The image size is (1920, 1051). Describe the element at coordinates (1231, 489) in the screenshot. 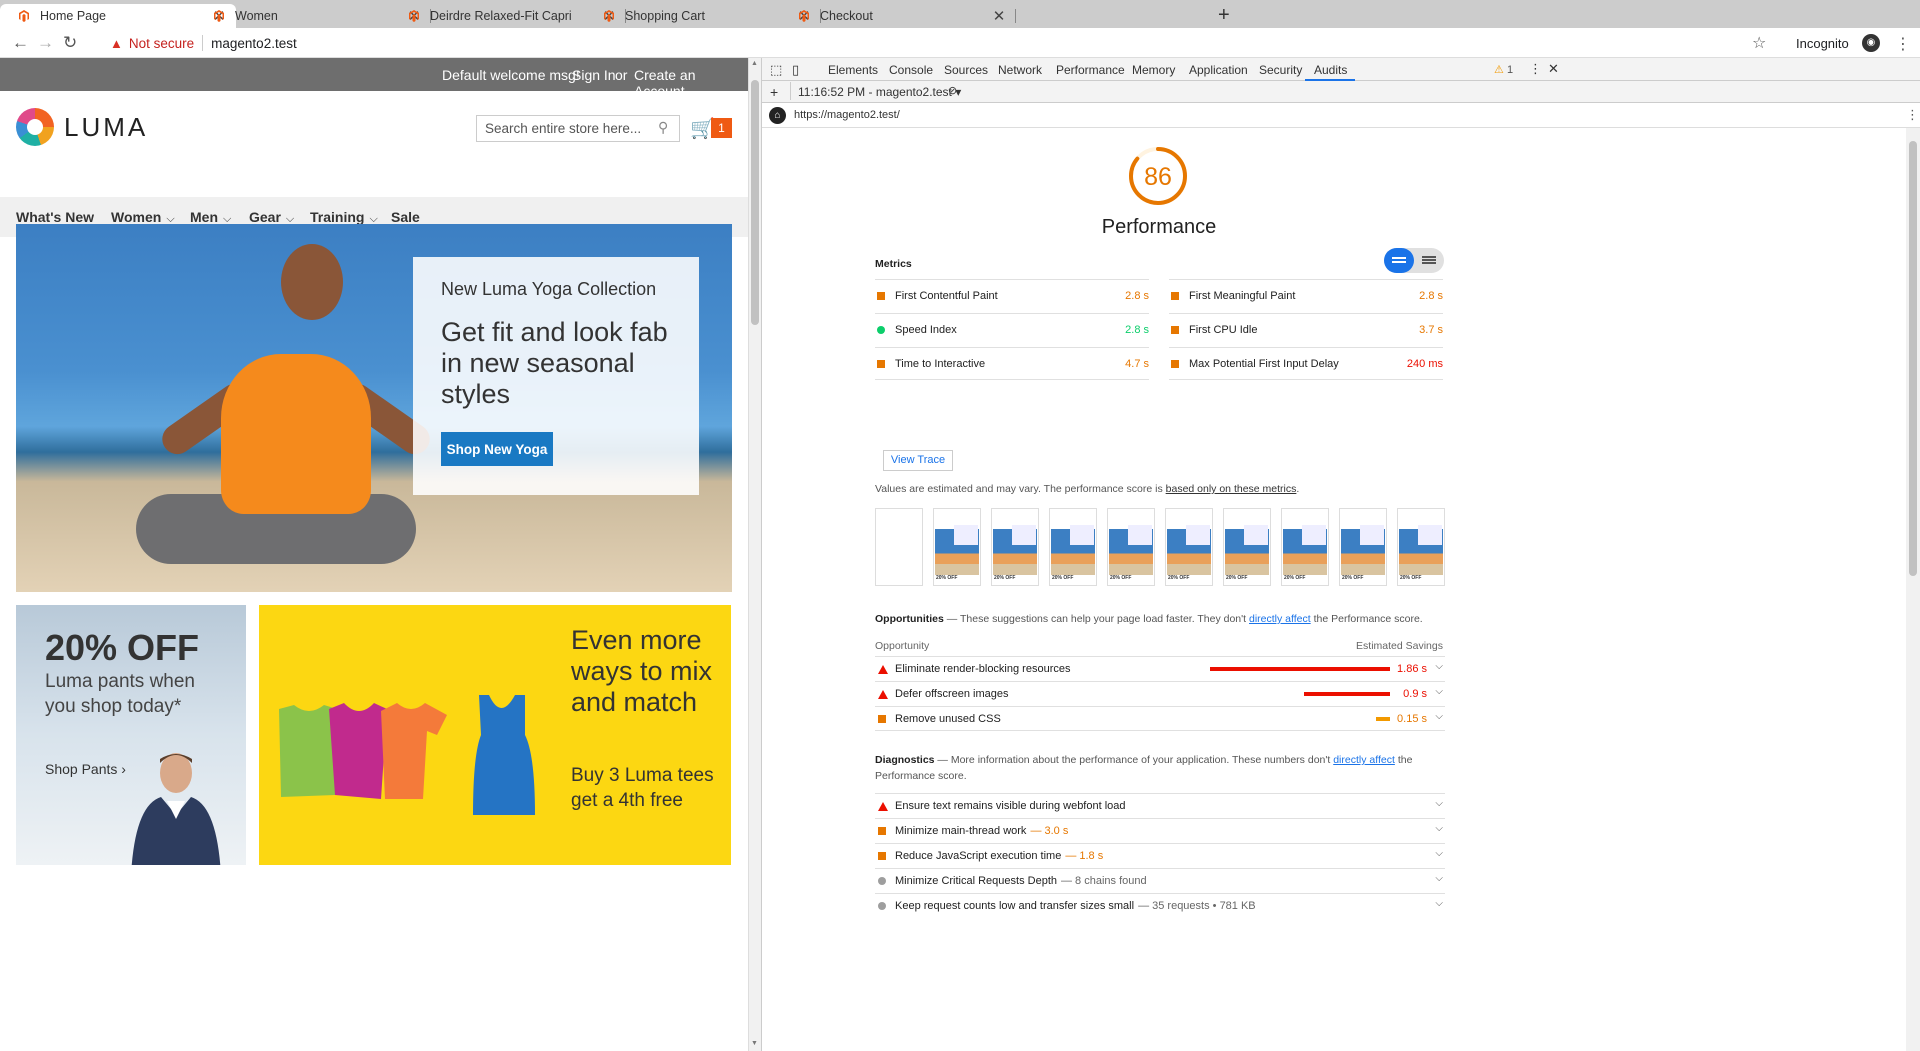

I see `metrics-info-link: based only on these metrics` at that location.